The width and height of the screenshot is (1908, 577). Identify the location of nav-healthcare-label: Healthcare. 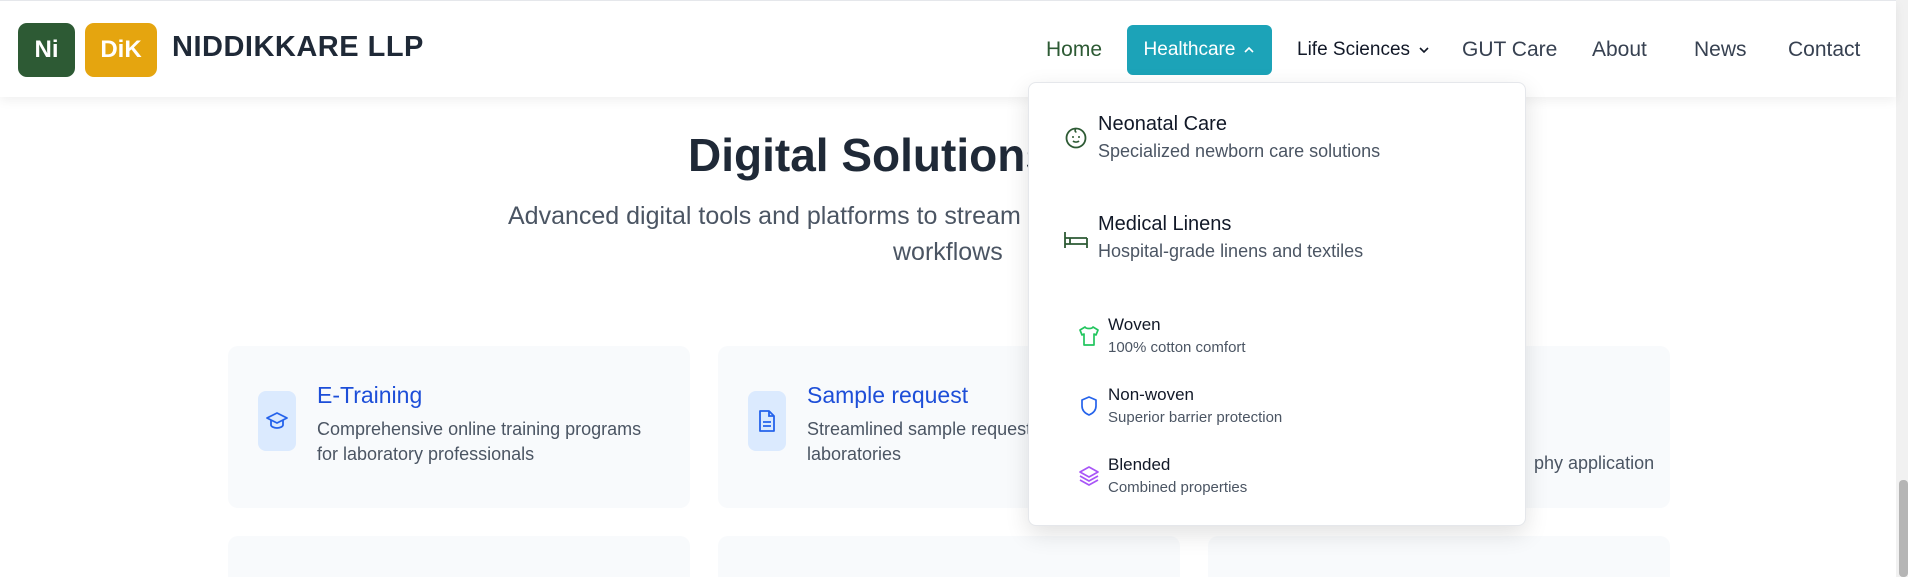
(1189, 49).